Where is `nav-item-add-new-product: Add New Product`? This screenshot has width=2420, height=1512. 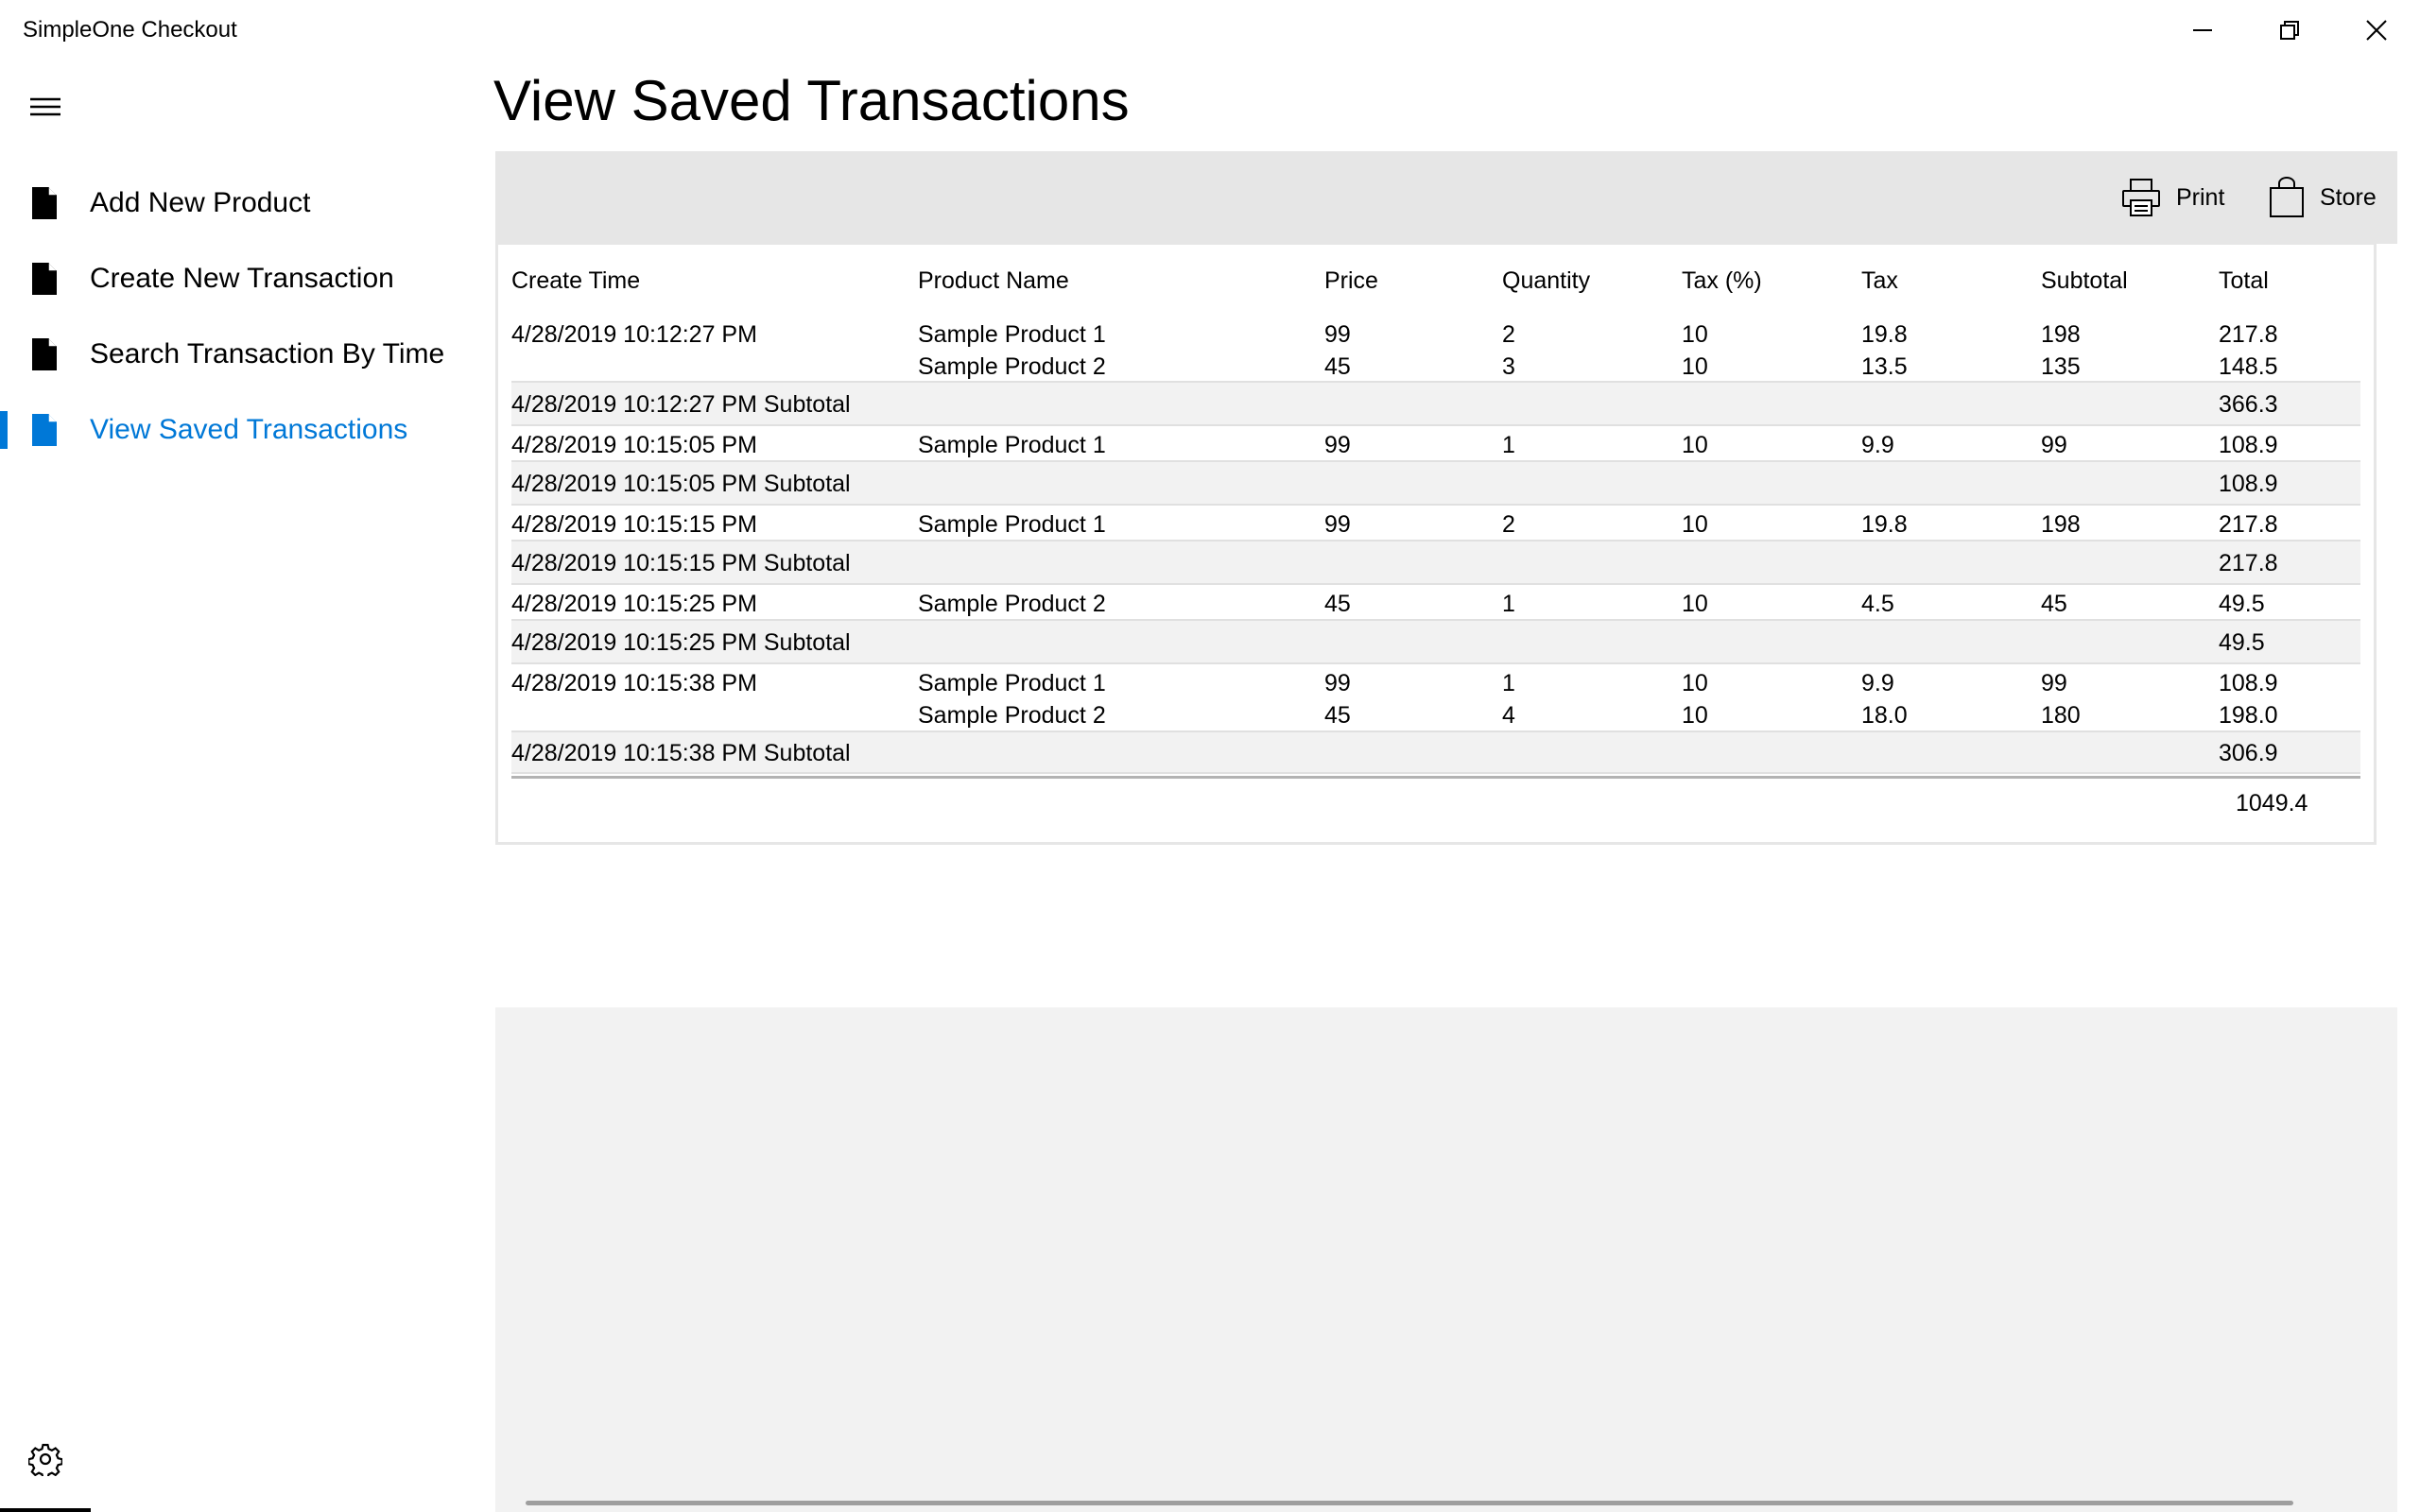
nav-item-add-new-product: Add New Product is located at coordinates (247, 203).